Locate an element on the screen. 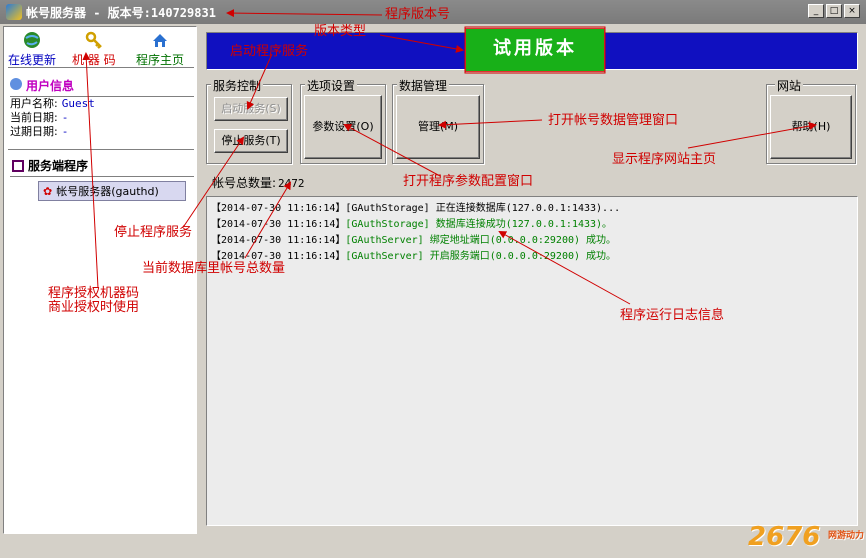  log-message: 开启服务端口(0.0.0.0:29200) 成功。 is located at coordinates (523, 256).